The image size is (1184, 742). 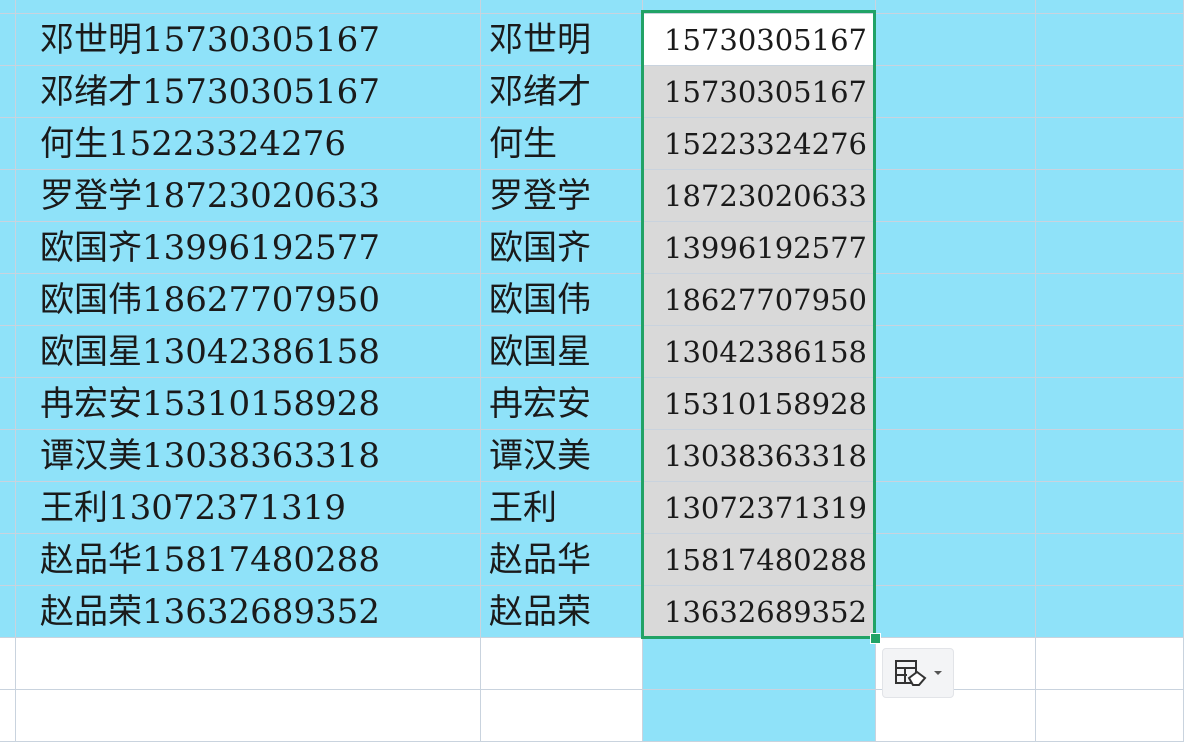 I want to click on combined-cell: 邓绪才15730305167, so click(x=248, y=92).